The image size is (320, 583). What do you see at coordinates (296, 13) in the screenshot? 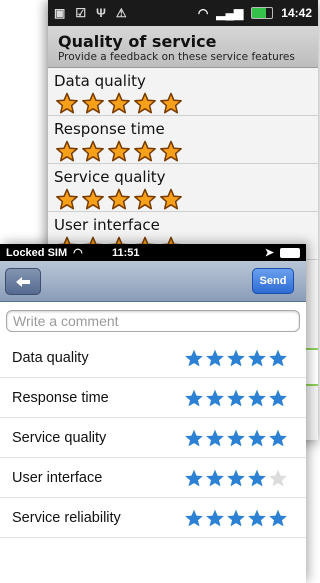
I see `android-status-time: 14:42` at bounding box center [296, 13].